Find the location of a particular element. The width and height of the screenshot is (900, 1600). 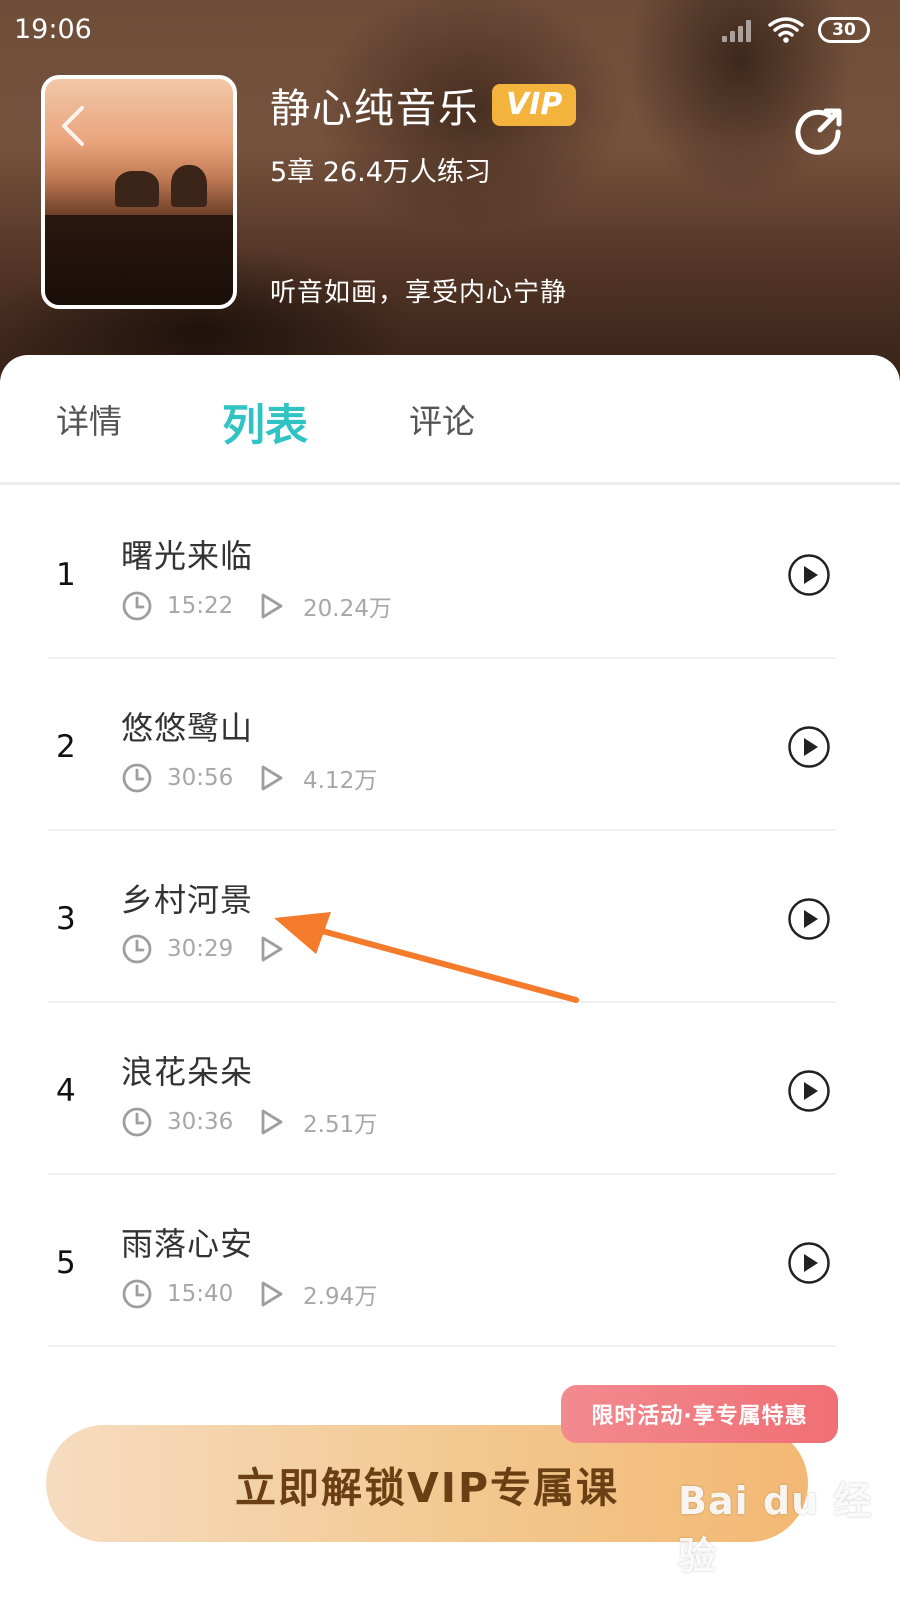

track-row: 3 乡村河景 30:29 is located at coordinates (450, 917).